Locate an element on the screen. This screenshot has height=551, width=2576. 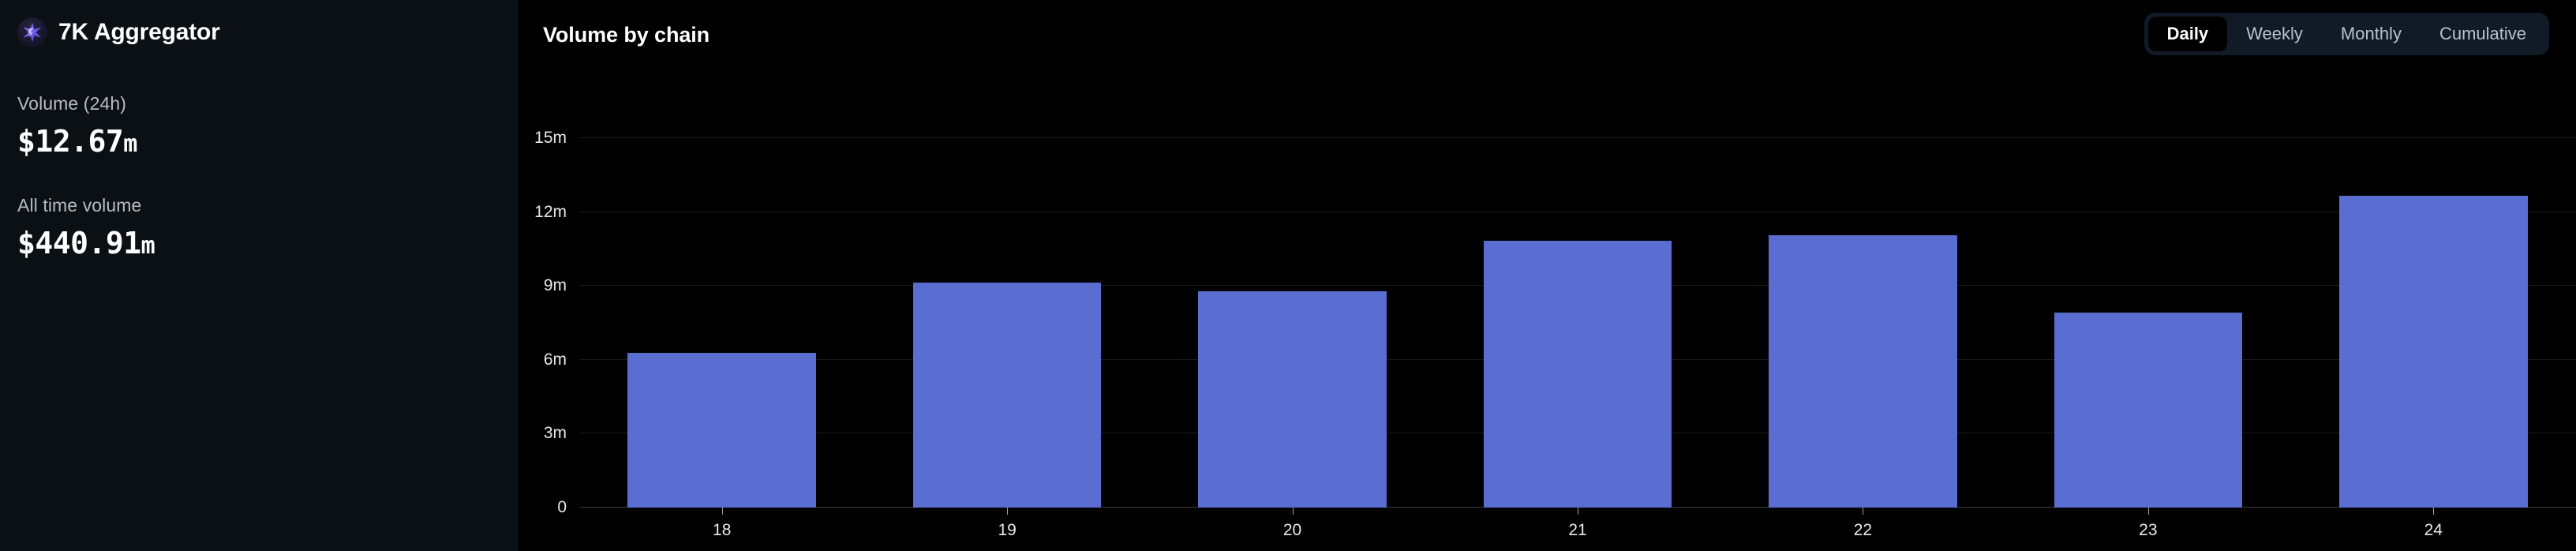
y-axis-tick-label: 9m is located at coordinates (555, 285).